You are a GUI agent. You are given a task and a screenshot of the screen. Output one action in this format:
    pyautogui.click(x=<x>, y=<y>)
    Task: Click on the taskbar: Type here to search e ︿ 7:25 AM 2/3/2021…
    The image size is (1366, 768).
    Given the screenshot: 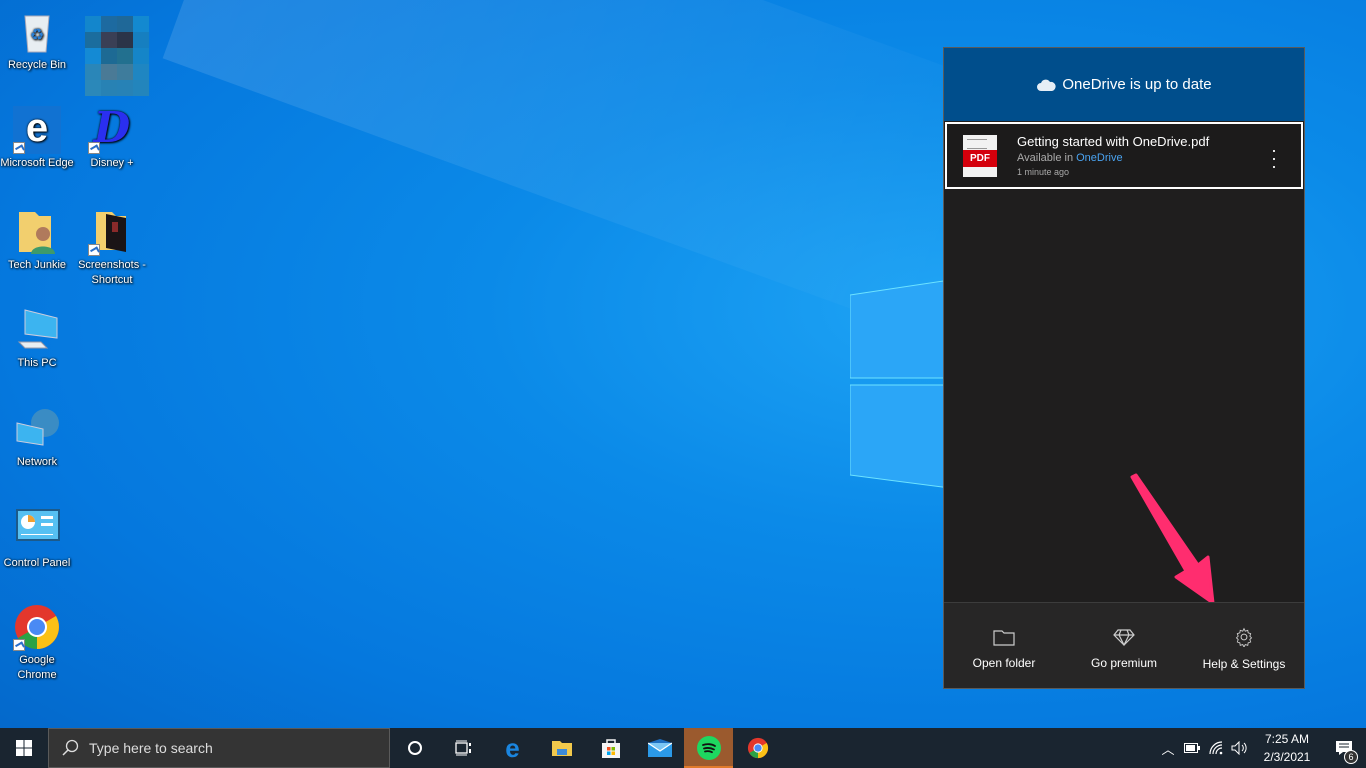 What is the action you would take?
    pyautogui.click(x=683, y=748)
    